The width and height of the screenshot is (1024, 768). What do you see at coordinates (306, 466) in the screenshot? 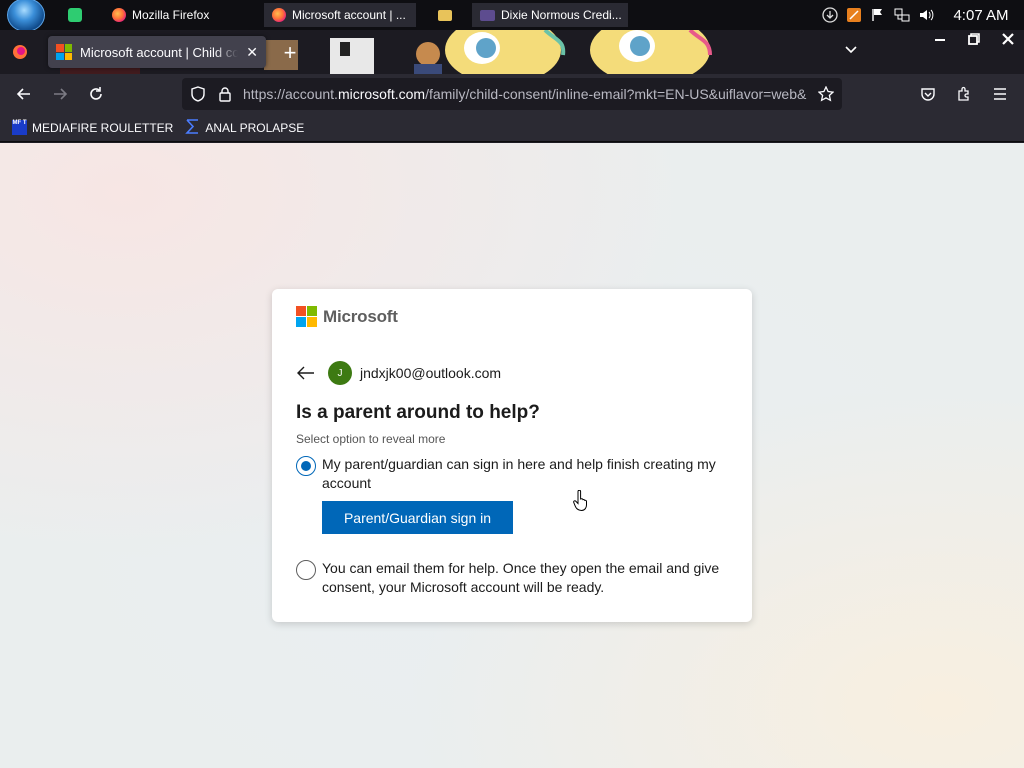
I see `radio-parent-sign-in` at bounding box center [306, 466].